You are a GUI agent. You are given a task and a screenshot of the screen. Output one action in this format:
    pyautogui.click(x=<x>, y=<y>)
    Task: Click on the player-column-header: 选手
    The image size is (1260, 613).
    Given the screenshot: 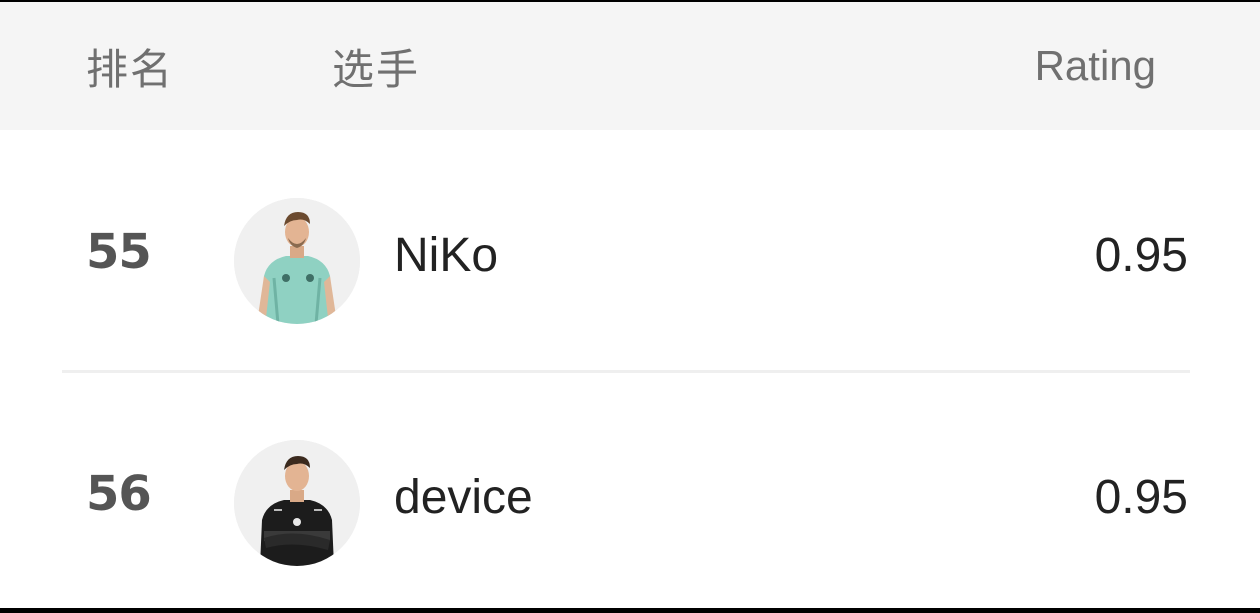 What is the action you would take?
    pyautogui.click(x=376, y=69)
    